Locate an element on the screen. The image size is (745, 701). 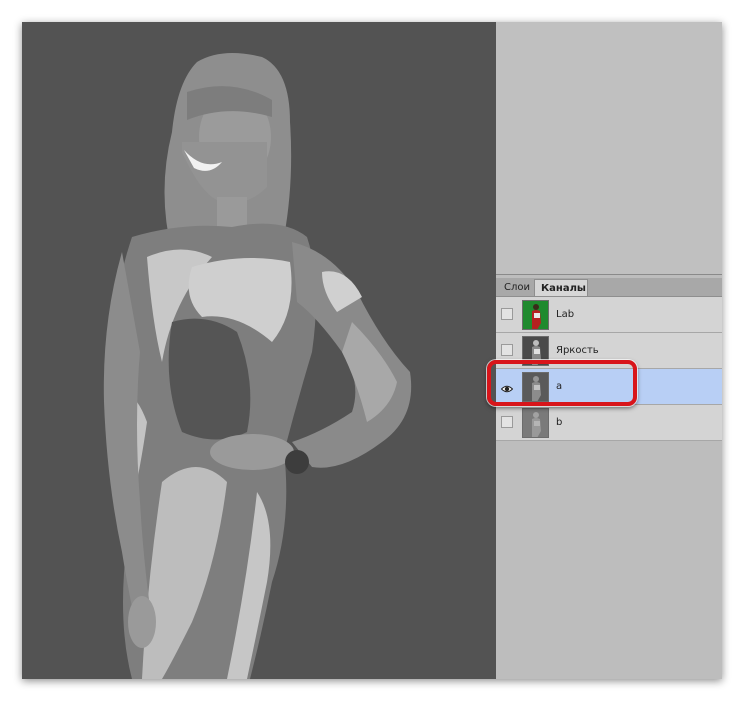
eye-icon is located at coordinates (507, 389).